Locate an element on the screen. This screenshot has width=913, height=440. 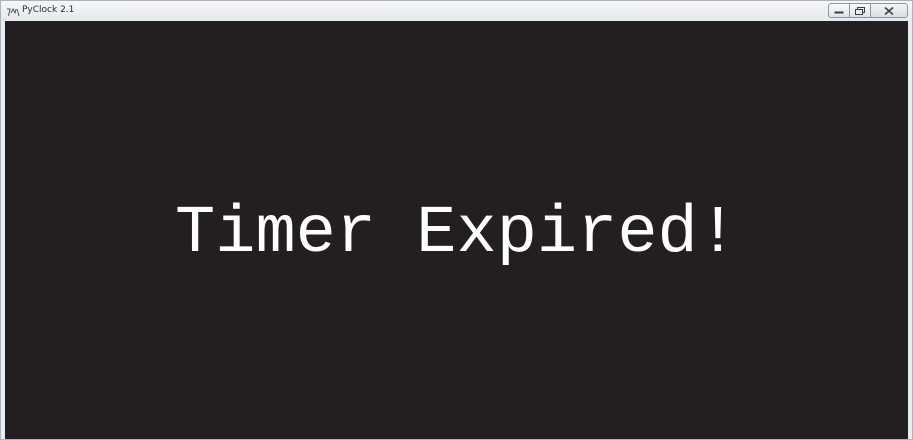
minimize-button is located at coordinates (839, 10).